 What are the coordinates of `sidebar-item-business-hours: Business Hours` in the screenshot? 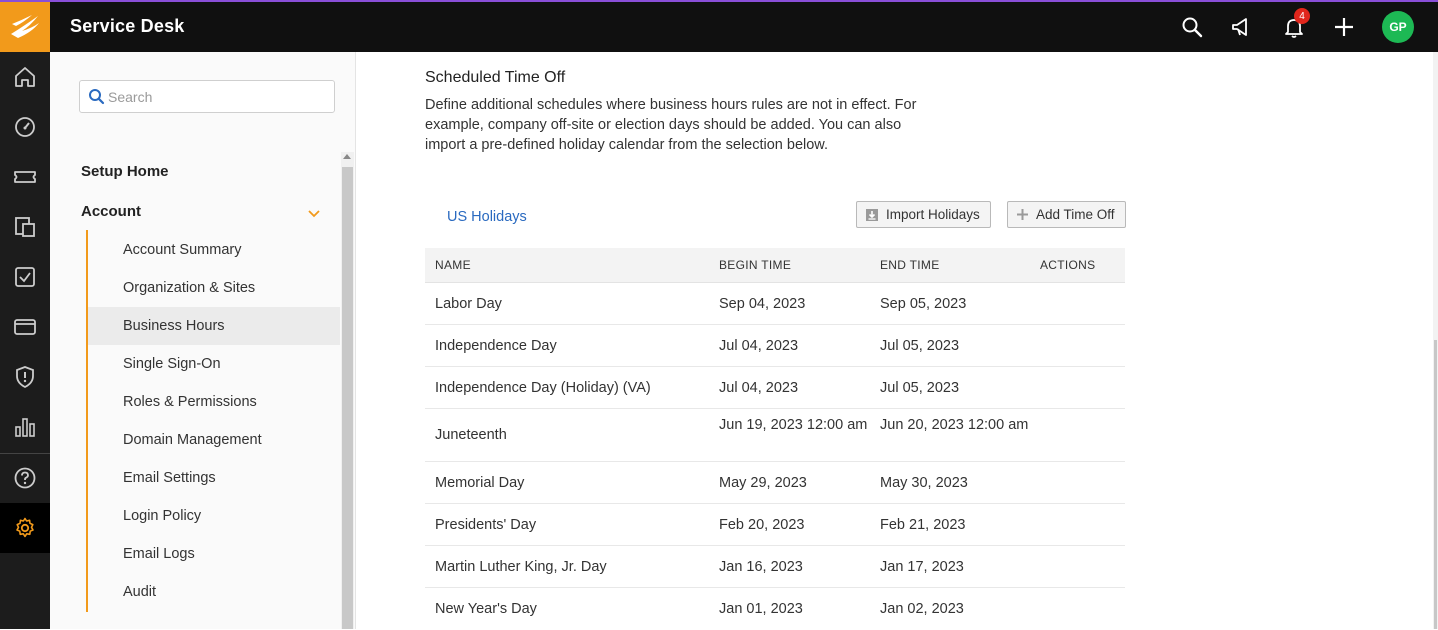 It's located at (214, 326).